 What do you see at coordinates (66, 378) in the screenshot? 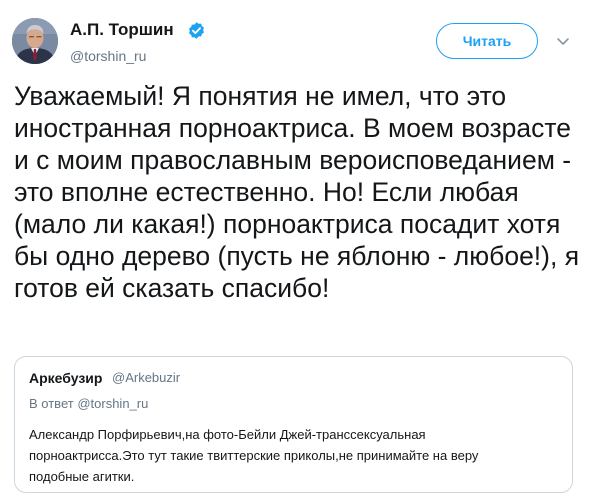
I see `quoted-author-name: Аркебузир` at bounding box center [66, 378].